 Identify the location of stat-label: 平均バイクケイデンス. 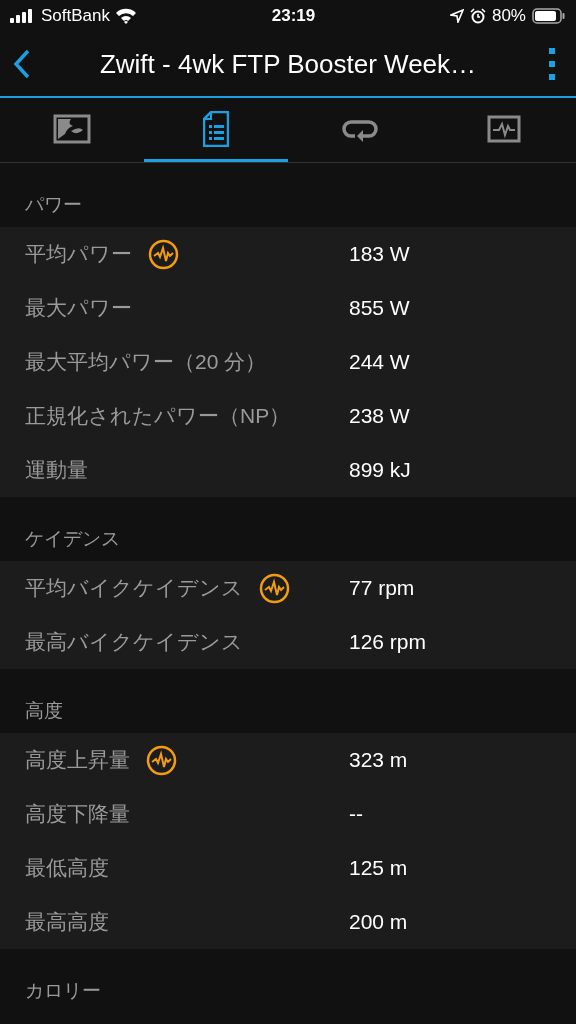
(134, 588).